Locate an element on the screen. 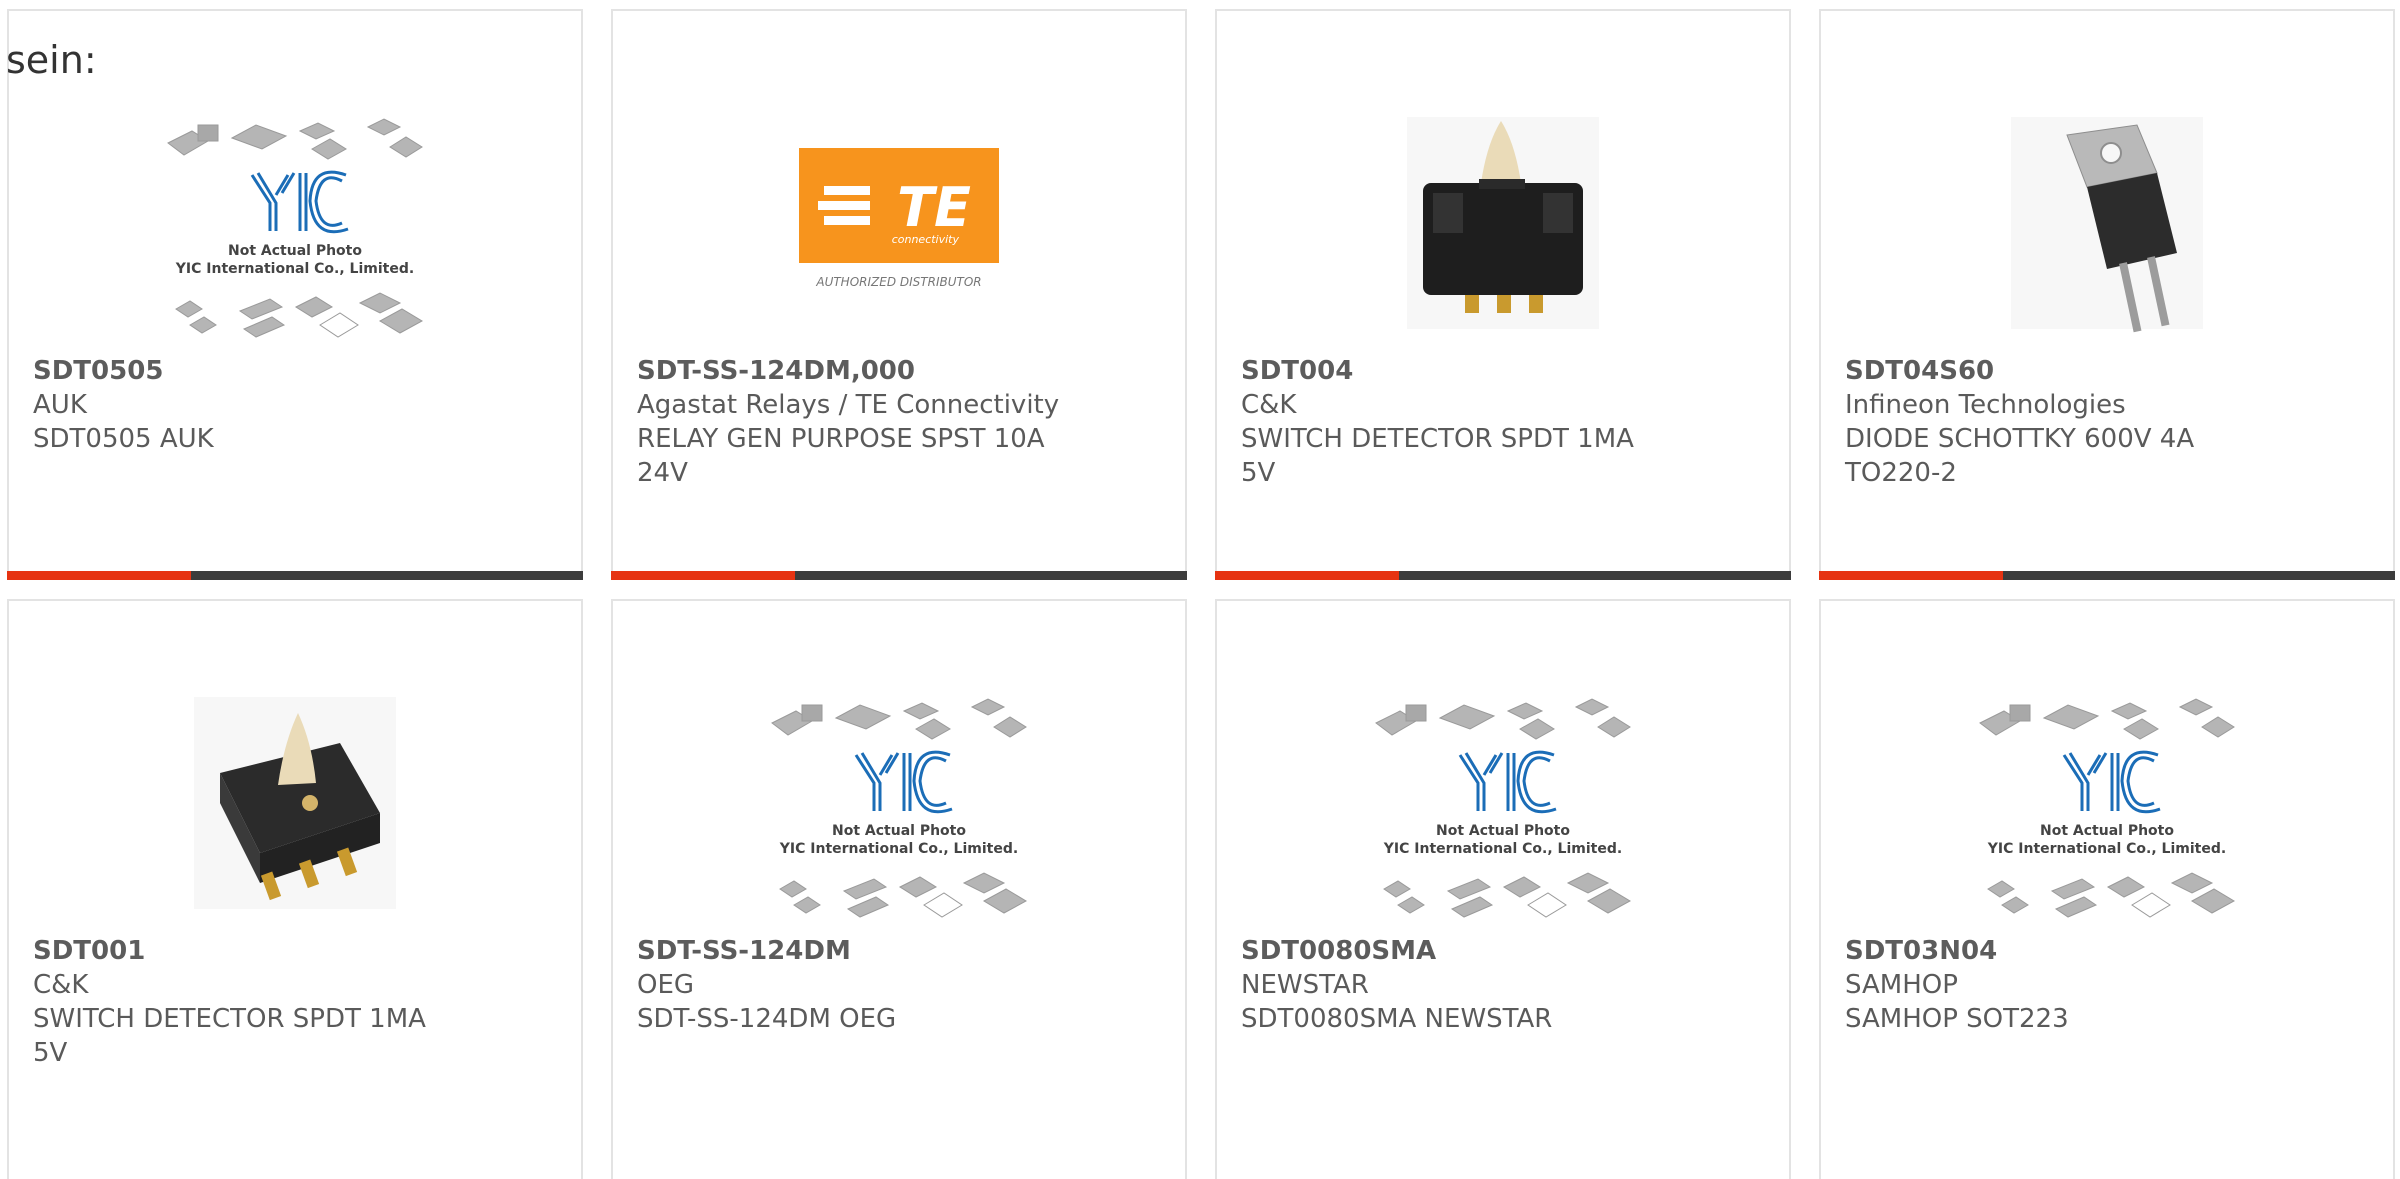 Image resolution: width=2400 pixels, height=1179 pixels. part-number: SDT0080SMA is located at coordinates (1503, 951).